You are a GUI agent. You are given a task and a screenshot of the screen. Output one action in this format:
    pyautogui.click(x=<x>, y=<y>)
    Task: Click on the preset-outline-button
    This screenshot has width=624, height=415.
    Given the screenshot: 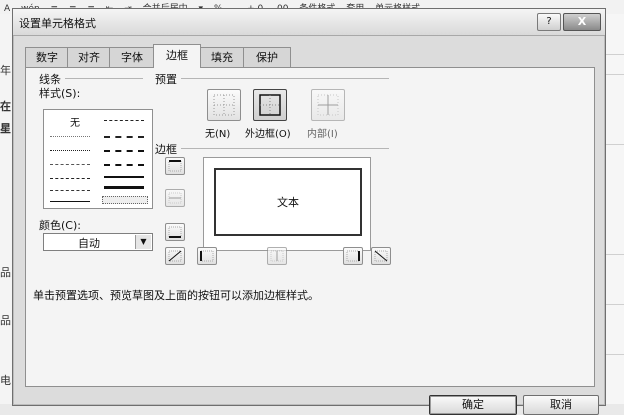 What is the action you would take?
    pyautogui.click(x=270, y=105)
    